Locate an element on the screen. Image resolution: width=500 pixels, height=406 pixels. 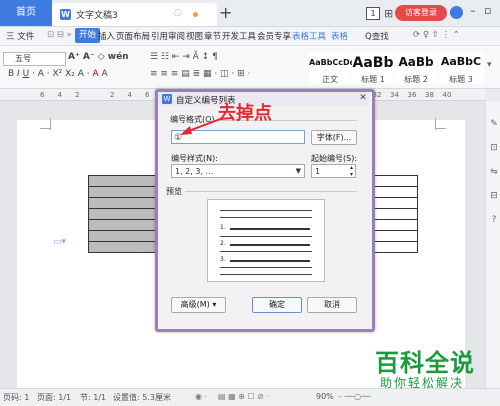
sidebar-tool-icons: ✎ ⊡ ⇋ ⊟? is located at coordinates (494, 172).